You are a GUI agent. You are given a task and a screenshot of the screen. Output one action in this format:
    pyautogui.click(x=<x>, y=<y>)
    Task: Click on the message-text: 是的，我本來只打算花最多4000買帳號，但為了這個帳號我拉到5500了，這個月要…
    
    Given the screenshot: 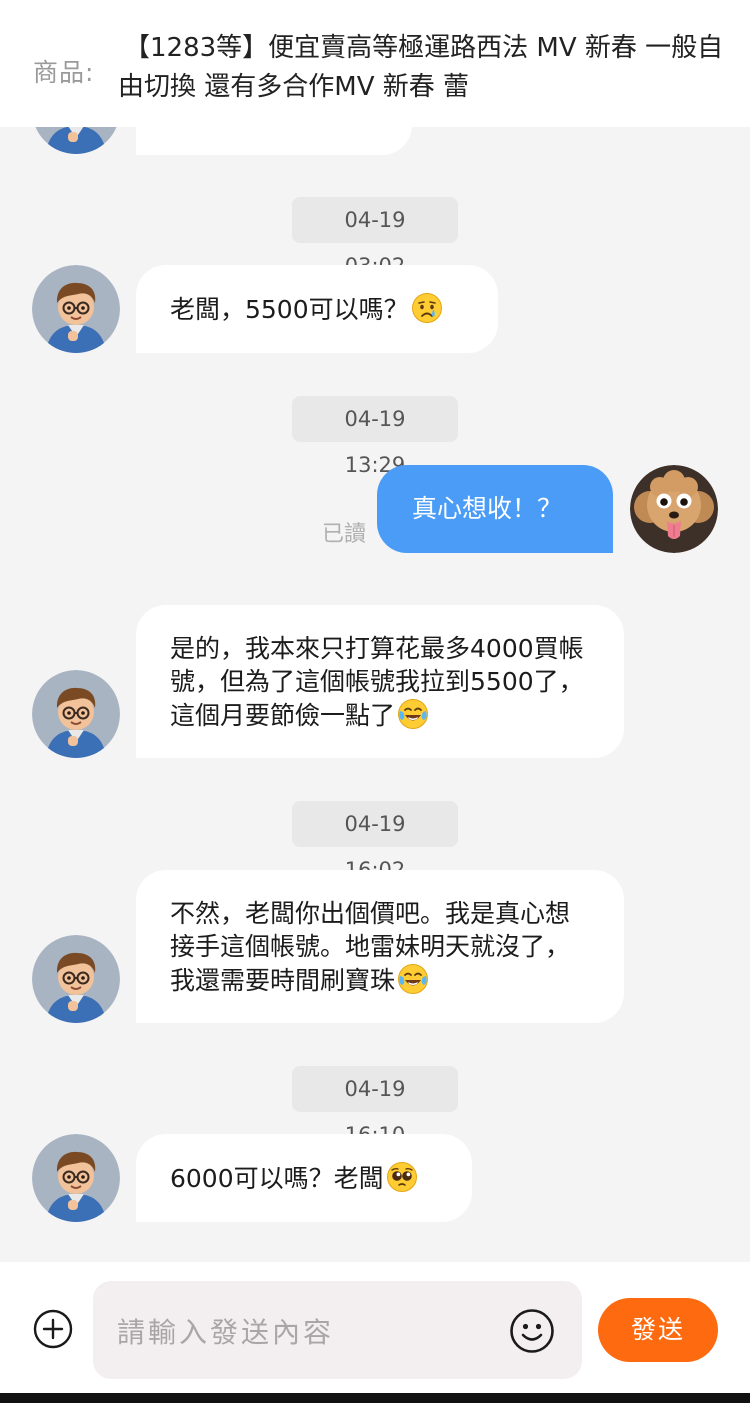 What is the action you would take?
    pyautogui.click(x=377, y=682)
    